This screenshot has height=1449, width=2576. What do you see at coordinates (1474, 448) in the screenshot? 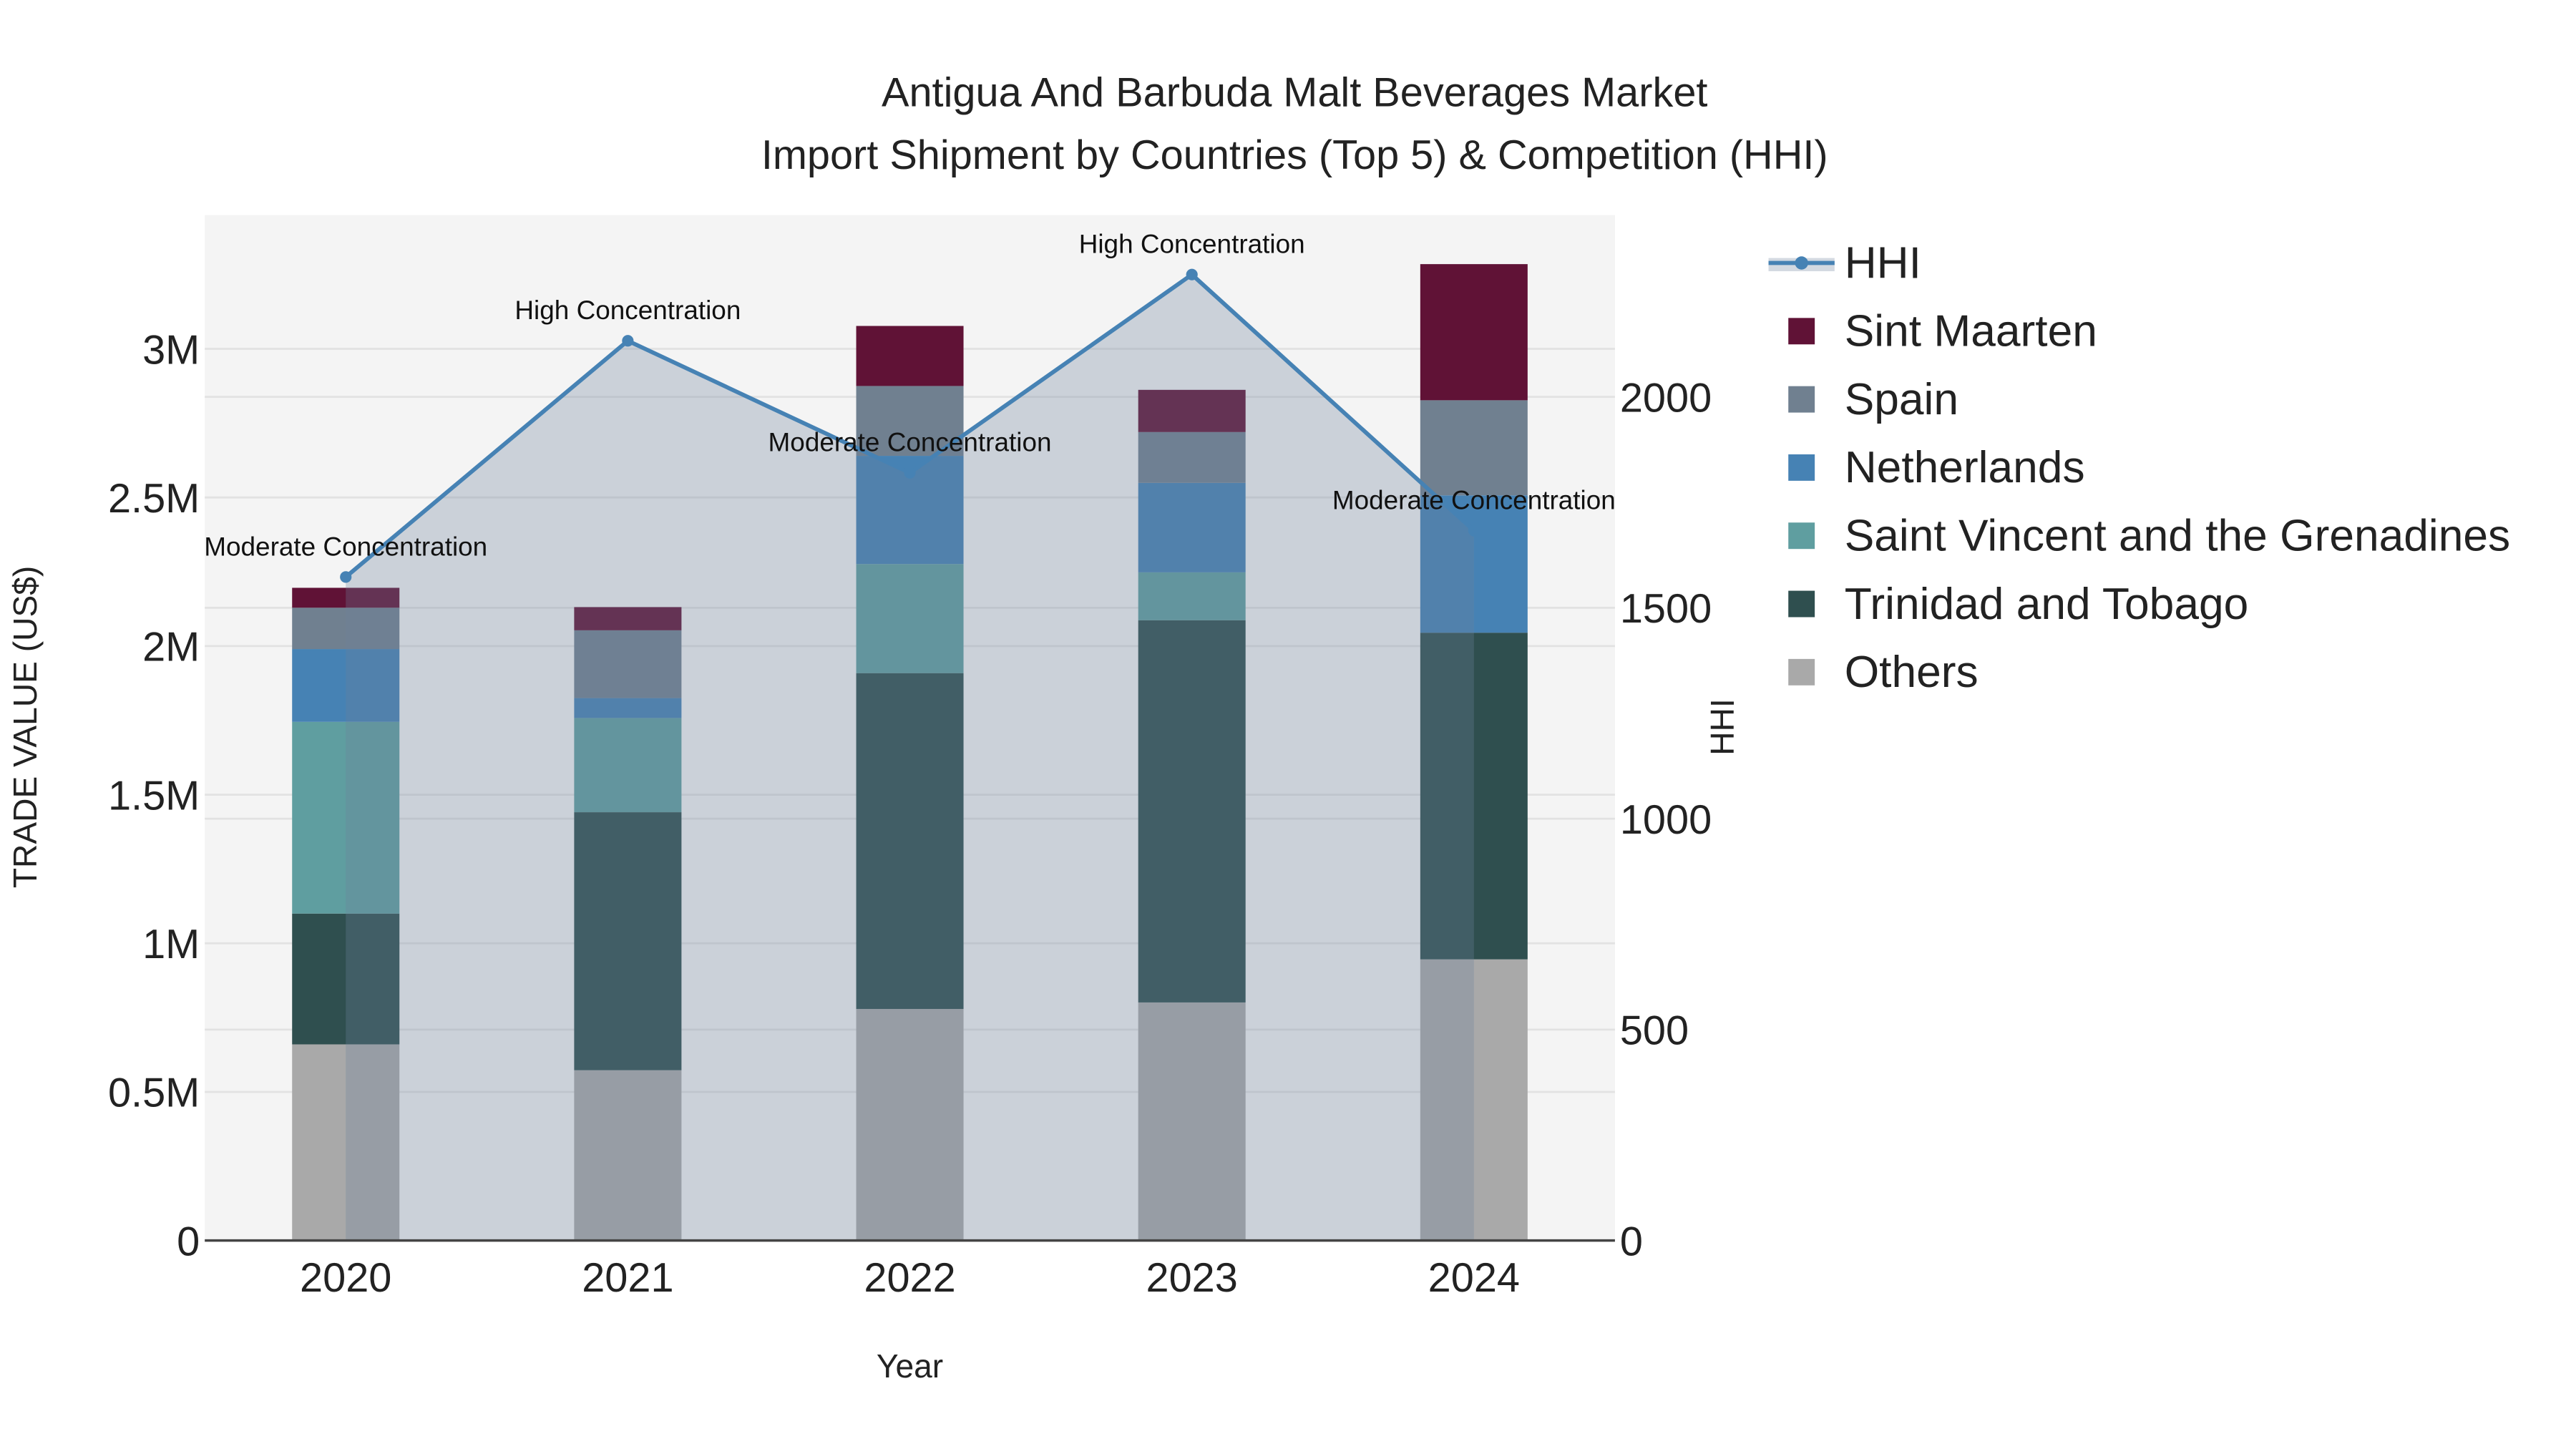
I see `bar-spain-2024` at bounding box center [1474, 448].